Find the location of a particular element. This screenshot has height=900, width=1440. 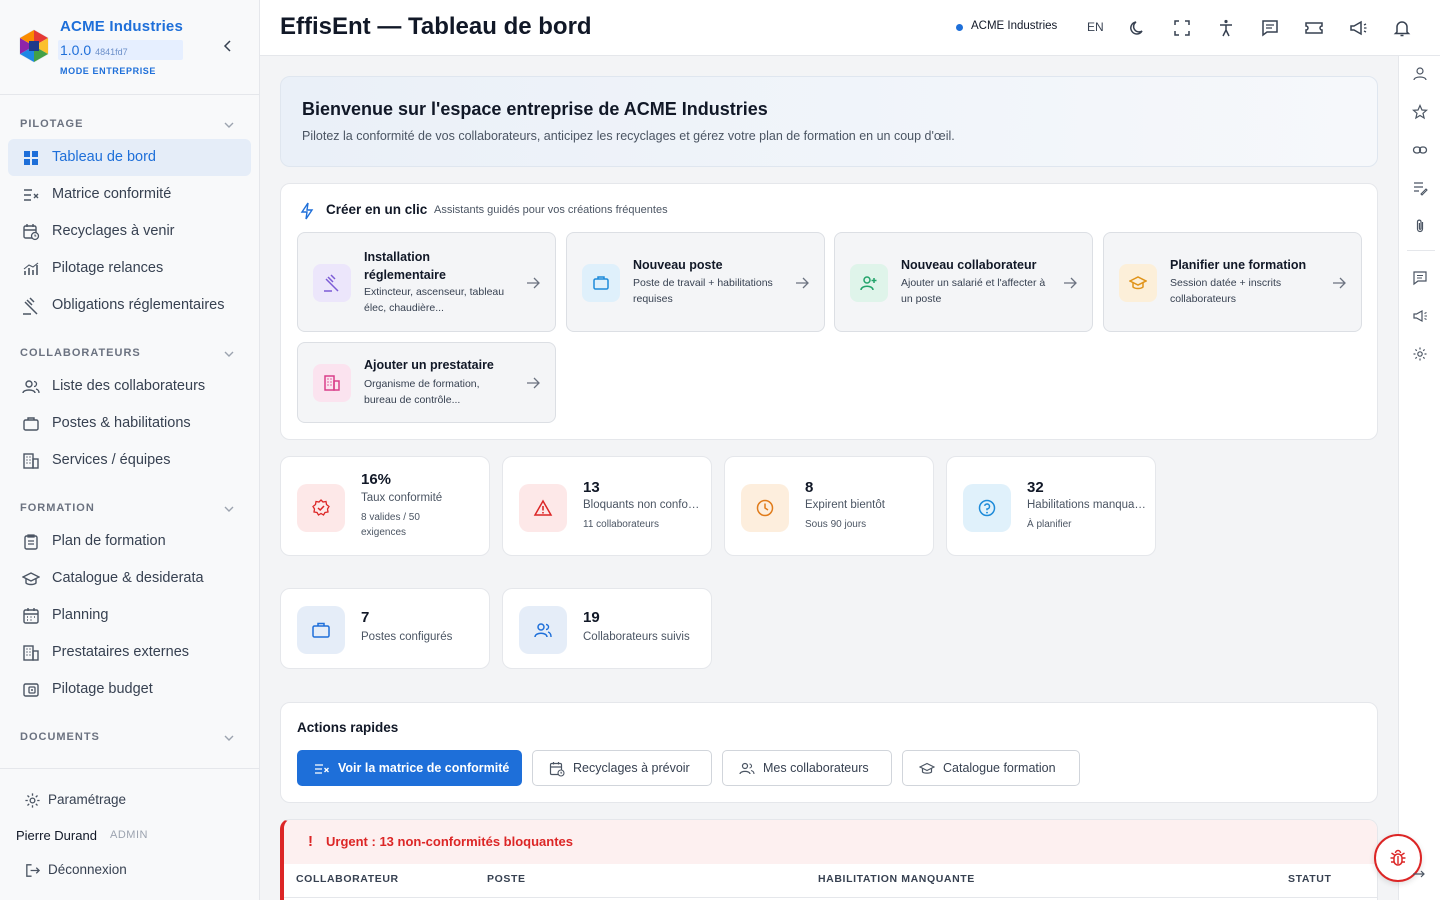

sidebar-item-services-equipes: Services / équipes is located at coordinates (129, 460).